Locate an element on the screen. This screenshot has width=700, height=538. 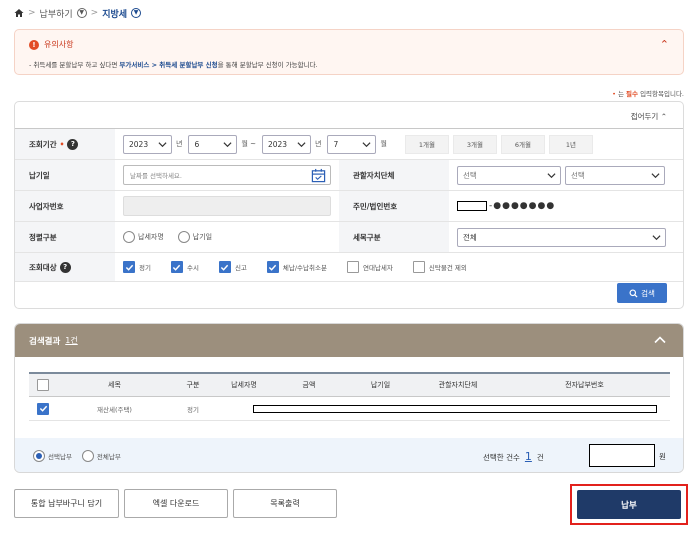
pay-highlight: 납부 is located at coordinates (629, 504).